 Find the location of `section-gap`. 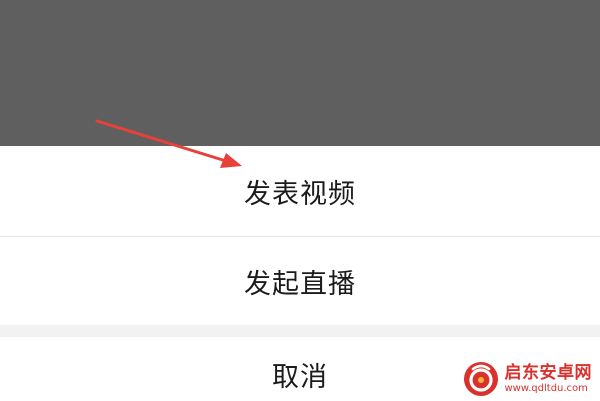

section-gap is located at coordinates (300, 331).